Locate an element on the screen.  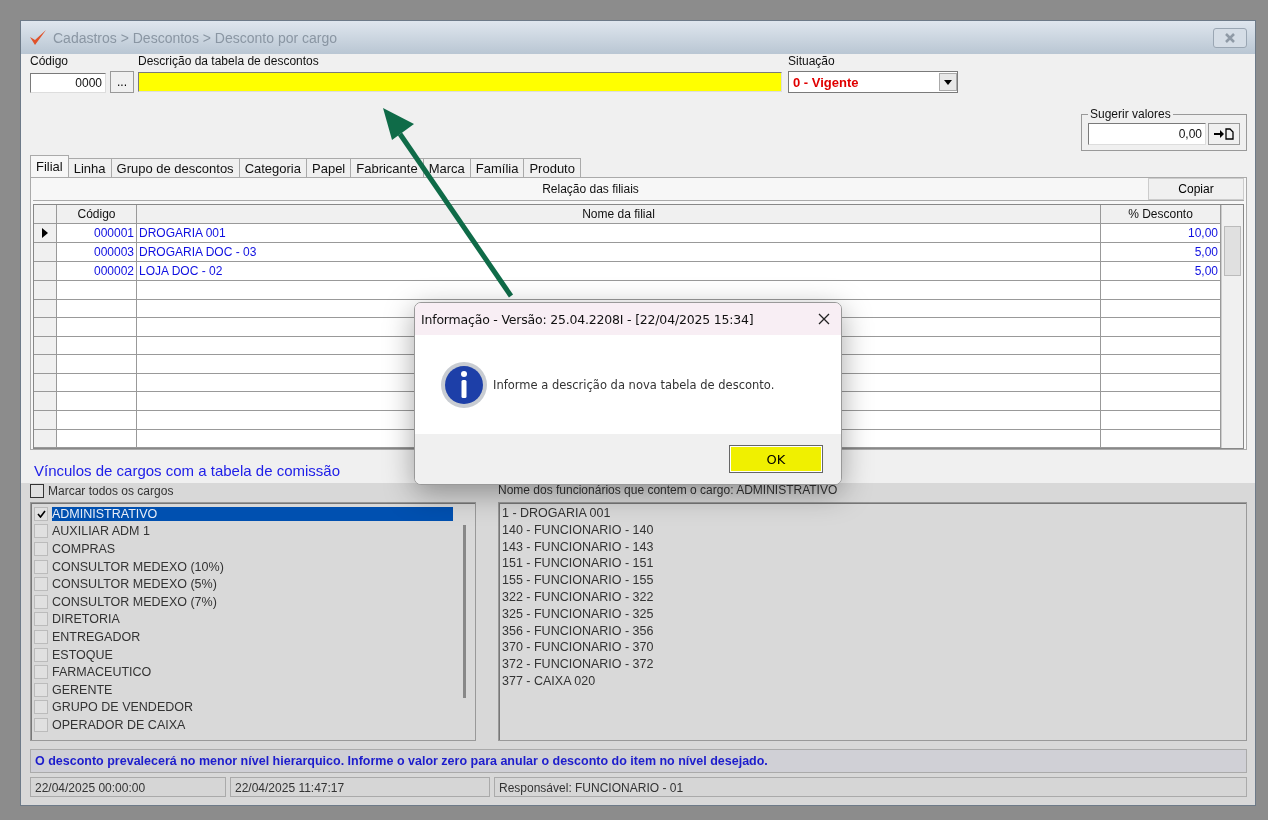
window-title: Cadastros > Descontos > Desconto por cargo is located at coordinates (195, 37).